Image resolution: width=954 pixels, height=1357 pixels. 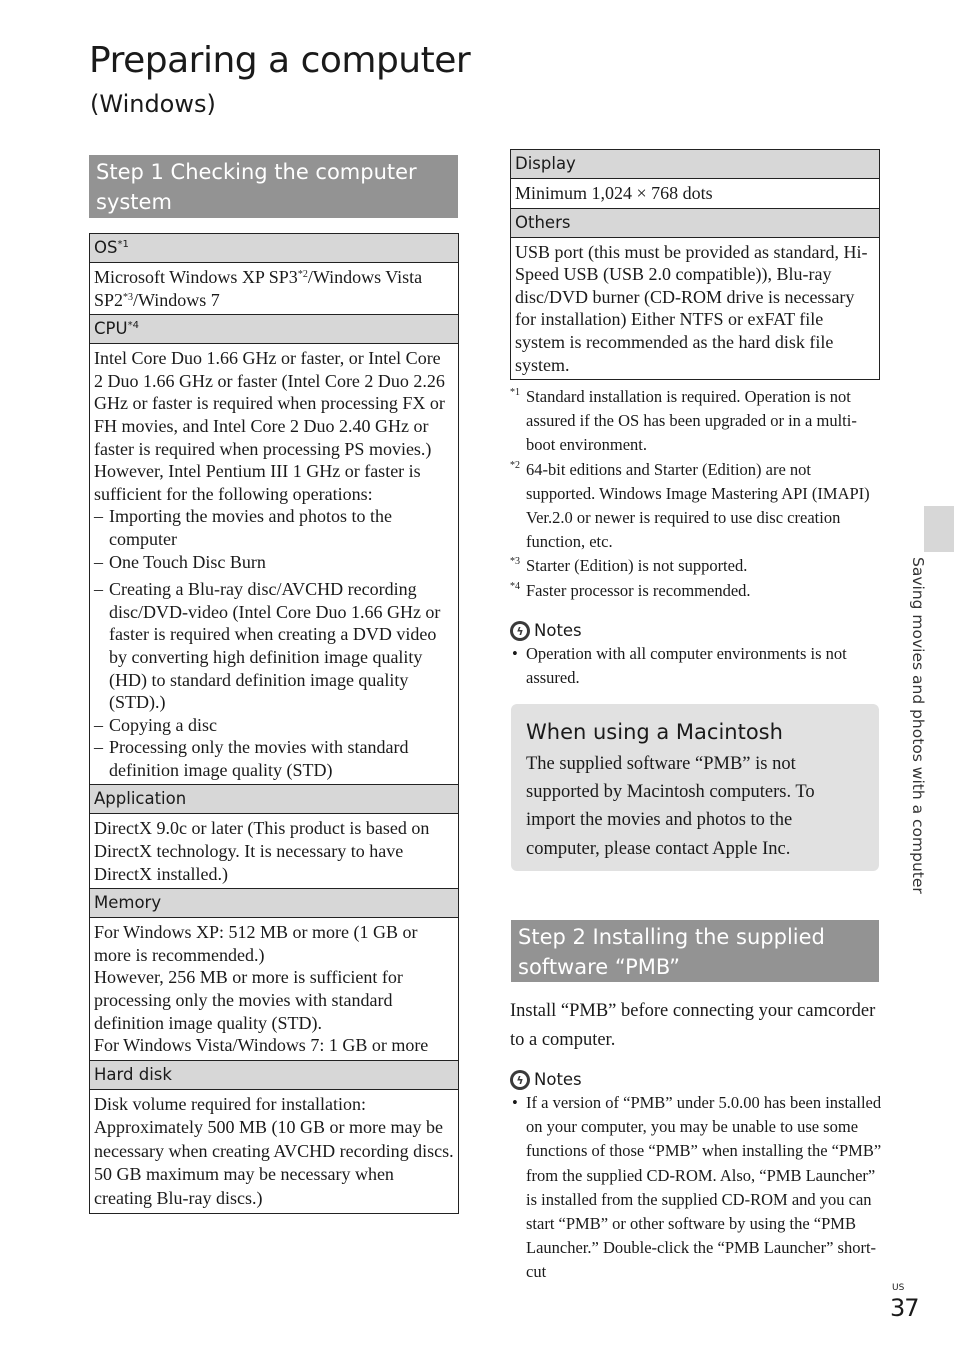 What do you see at coordinates (515, 465) in the screenshot?
I see `footnote-mark: *2` at bounding box center [515, 465].